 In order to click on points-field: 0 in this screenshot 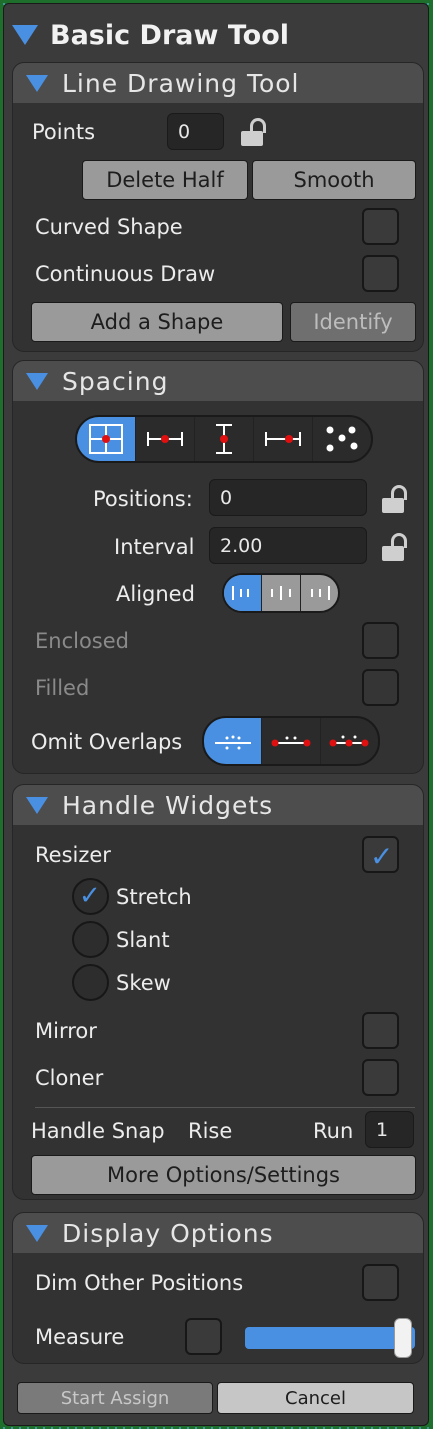, I will do `click(195, 131)`.